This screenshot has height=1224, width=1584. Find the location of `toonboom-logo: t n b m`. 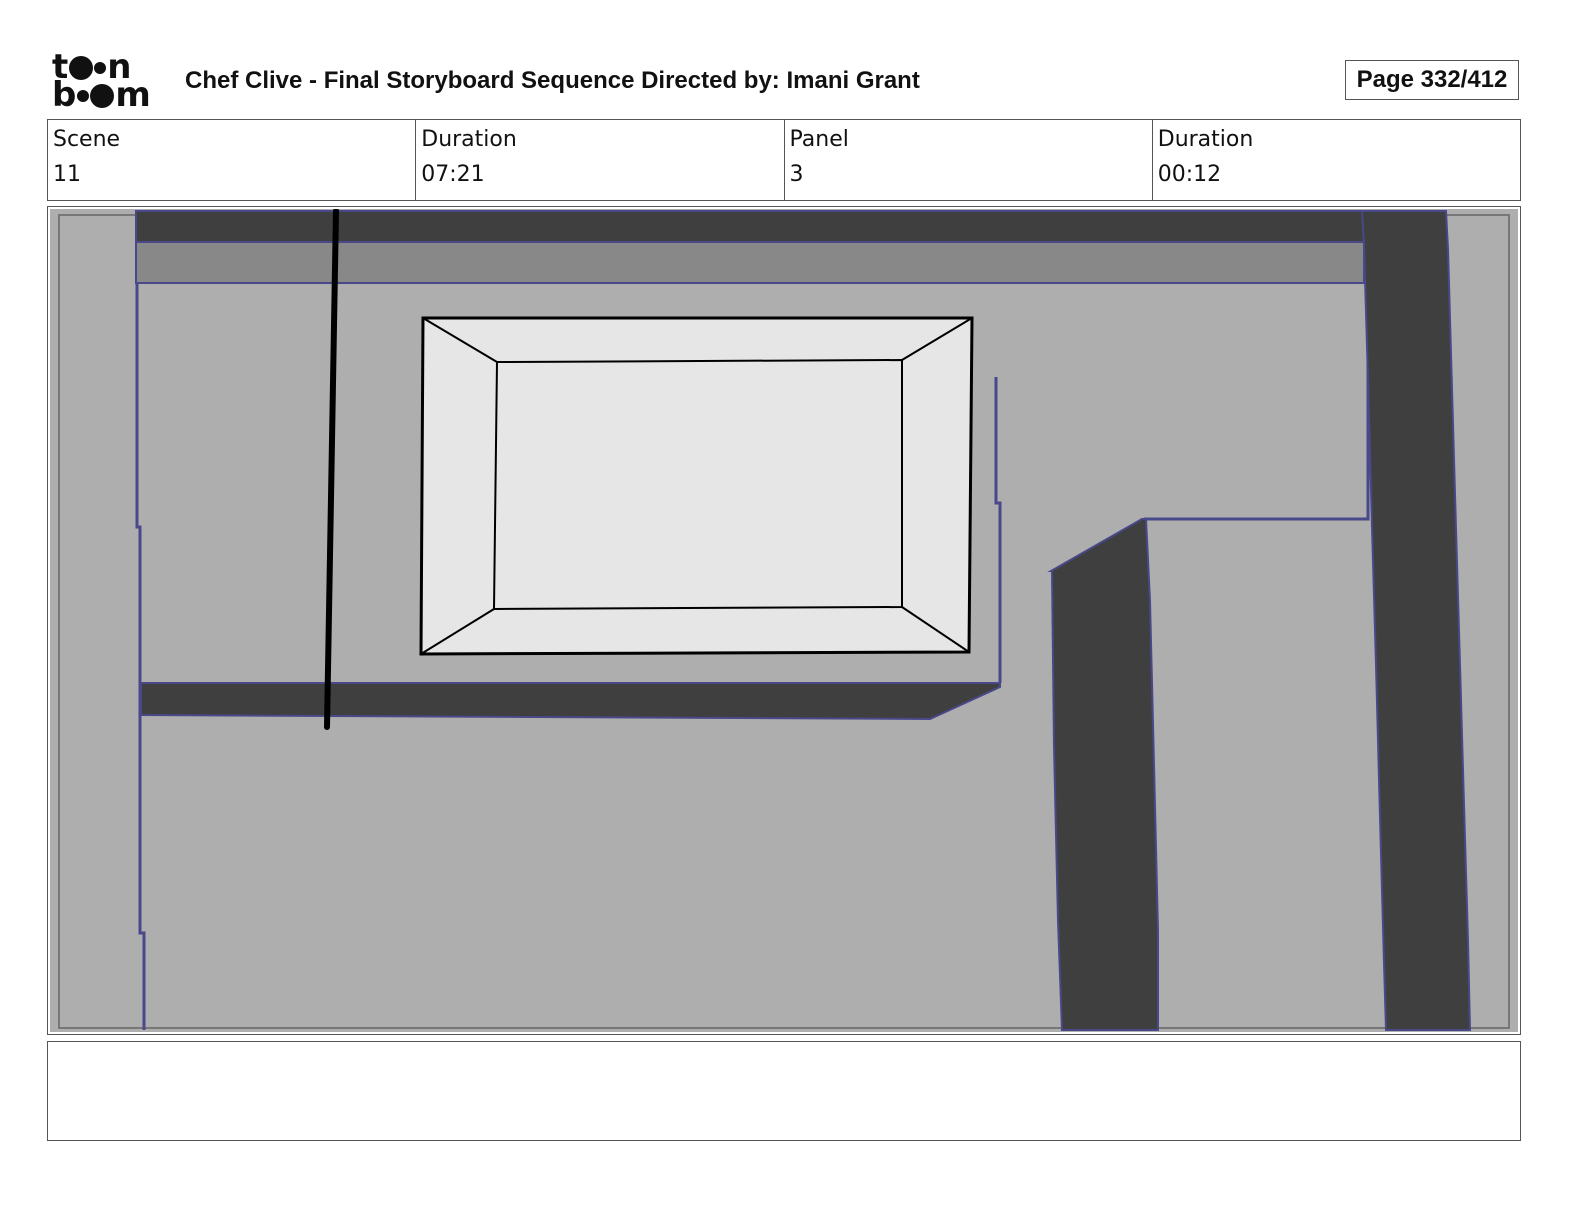

toonboom-logo: t n b m is located at coordinates (108, 82).